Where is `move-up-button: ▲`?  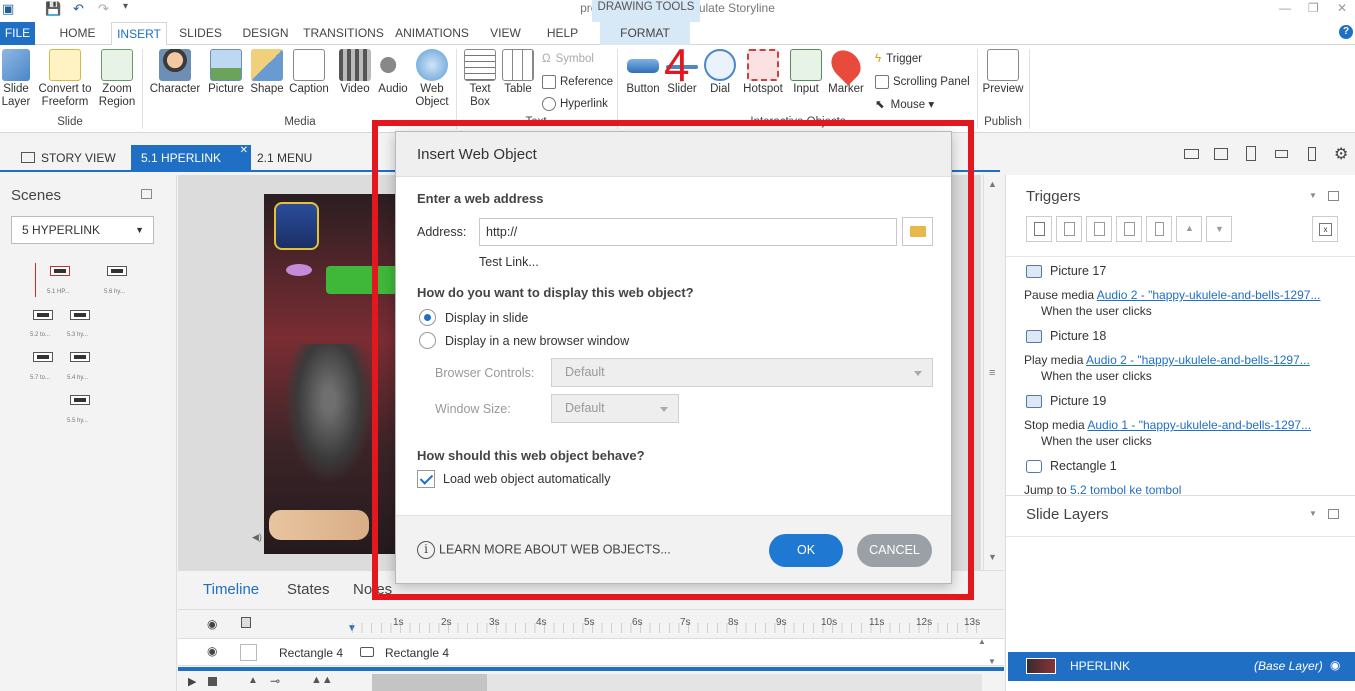
move-up-button: ▲ is located at coordinates (1189, 229).